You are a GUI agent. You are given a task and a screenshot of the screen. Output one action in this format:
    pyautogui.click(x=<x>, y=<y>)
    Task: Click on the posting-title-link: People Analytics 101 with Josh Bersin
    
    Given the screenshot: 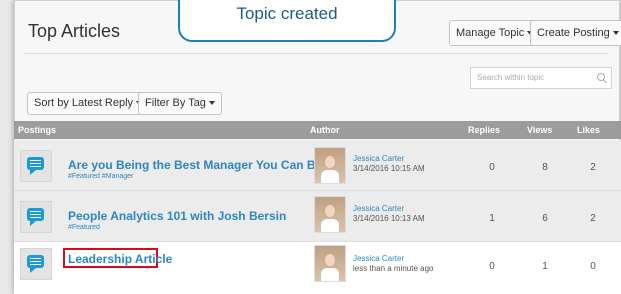 What is the action you would take?
    pyautogui.click(x=177, y=216)
    